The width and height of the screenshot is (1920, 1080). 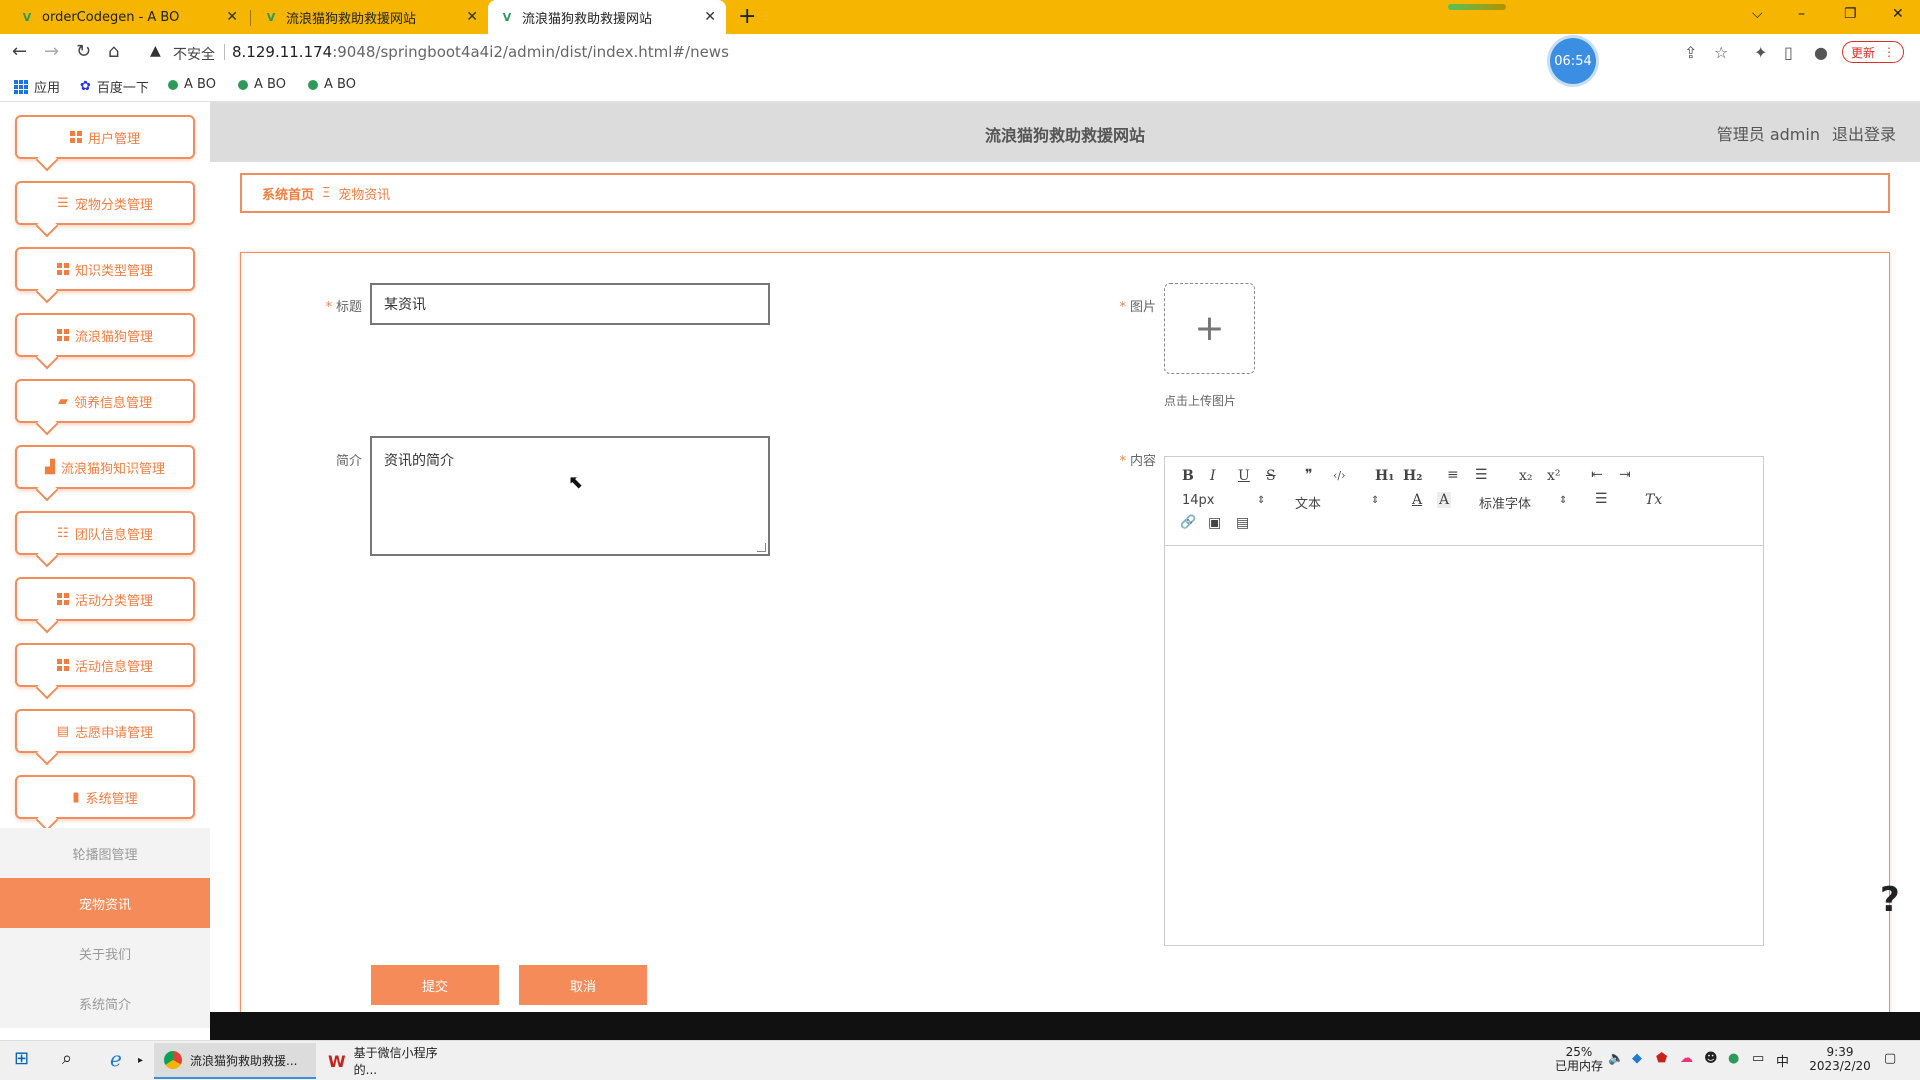 What do you see at coordinates (105, 401) in the screenshot?
I see `sidebar-item-adoption: ▰ 领养信息管理` at bounding box center [105, 401].